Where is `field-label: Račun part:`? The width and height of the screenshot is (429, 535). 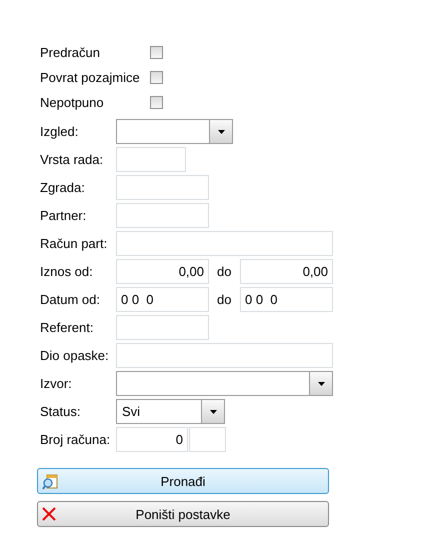 field-label: Račun part: is located at coordinates (74, 243).